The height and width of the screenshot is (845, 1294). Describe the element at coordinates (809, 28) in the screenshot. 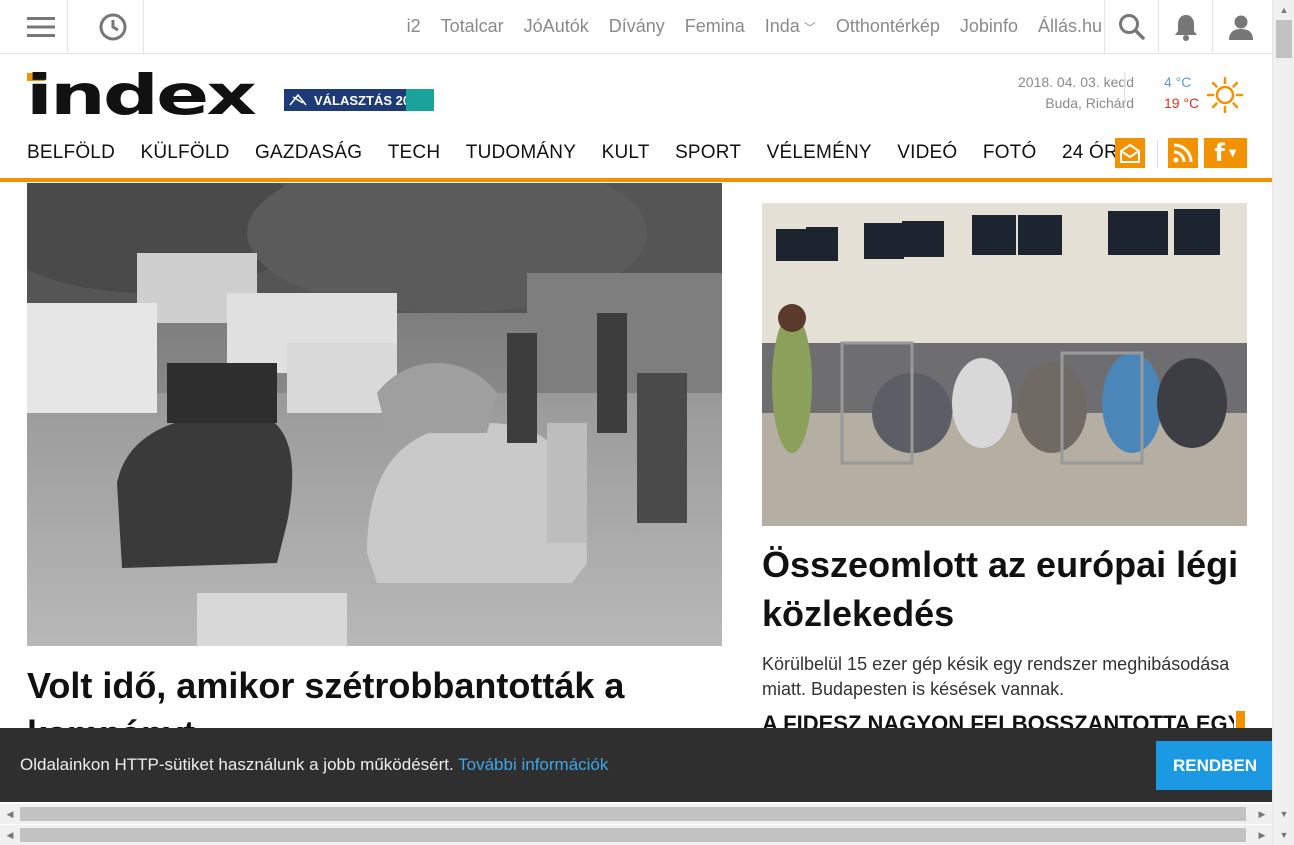

I see `chevron-down-icon: ﹀` at that location.